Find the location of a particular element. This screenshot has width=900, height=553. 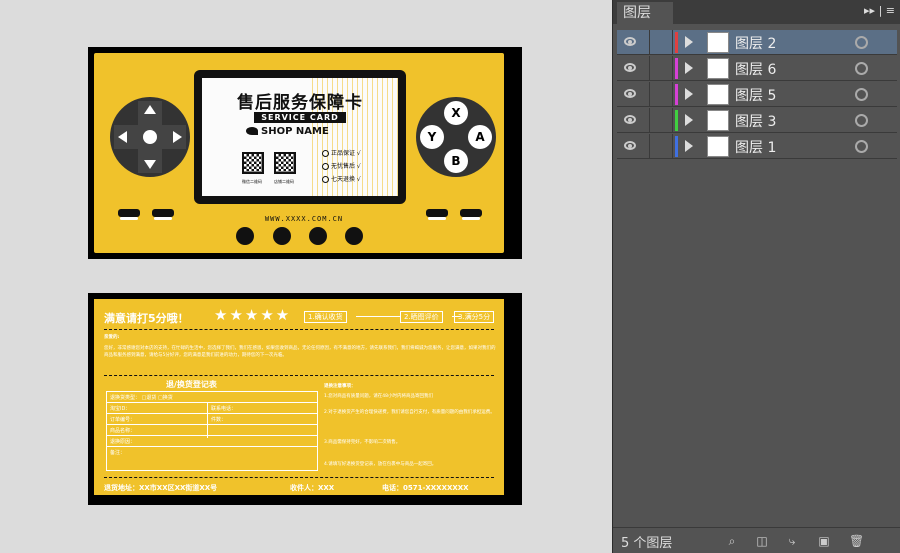

shop-logo-icon is located at coordinates (252, 131).